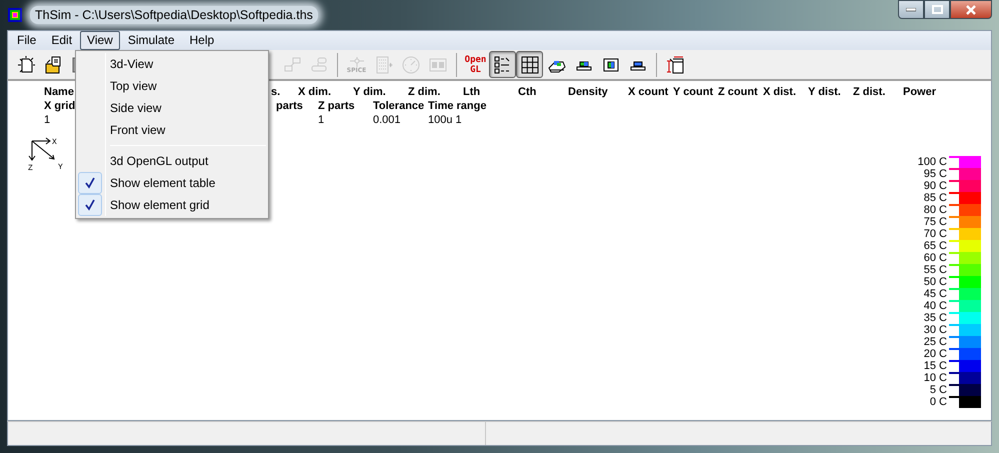 This screenshot has height=453, width=999. I want to click on column-header: Z count, so click(738, 92).